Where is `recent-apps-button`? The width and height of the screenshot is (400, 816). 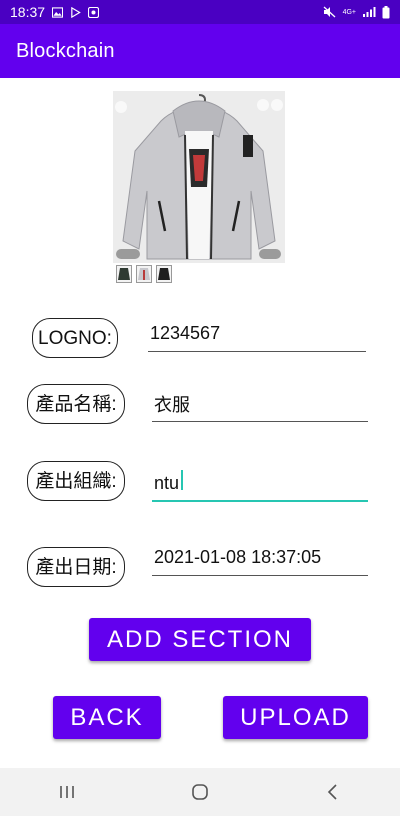 recent-apps-button is located at coordinates (67, 792).